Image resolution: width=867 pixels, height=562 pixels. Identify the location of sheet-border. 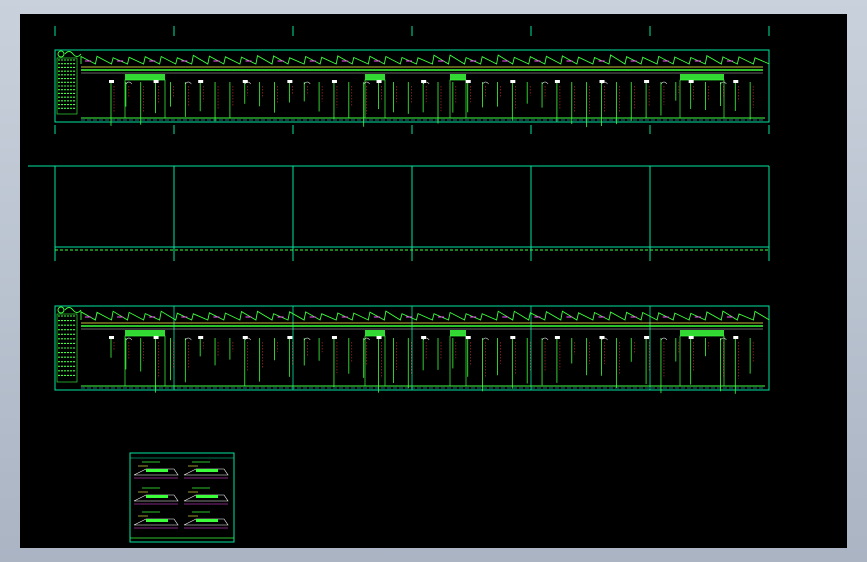
(412, 86).